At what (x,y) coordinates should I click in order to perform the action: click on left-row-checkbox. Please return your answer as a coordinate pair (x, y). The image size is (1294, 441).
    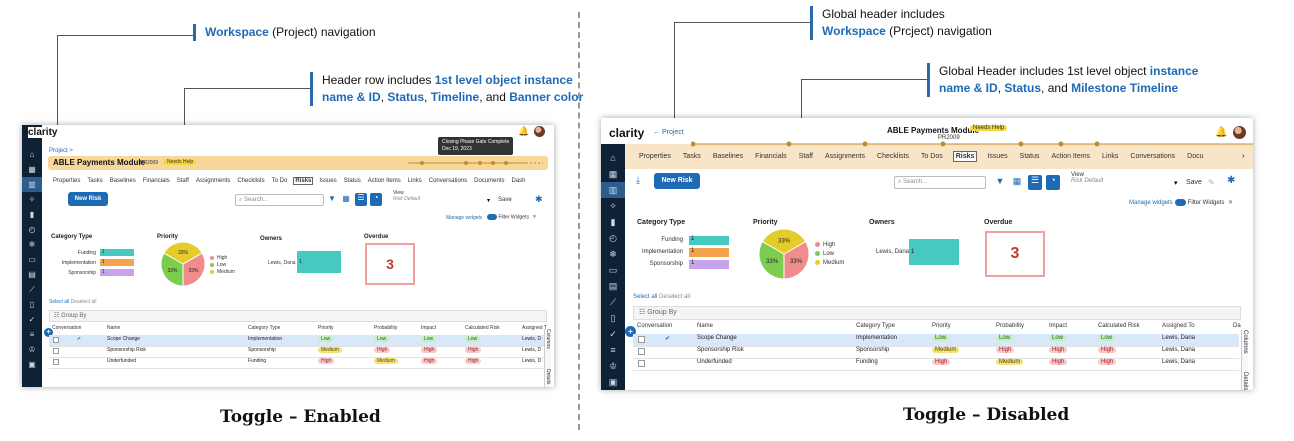
    Looking at the image, I should click on (56, 351).